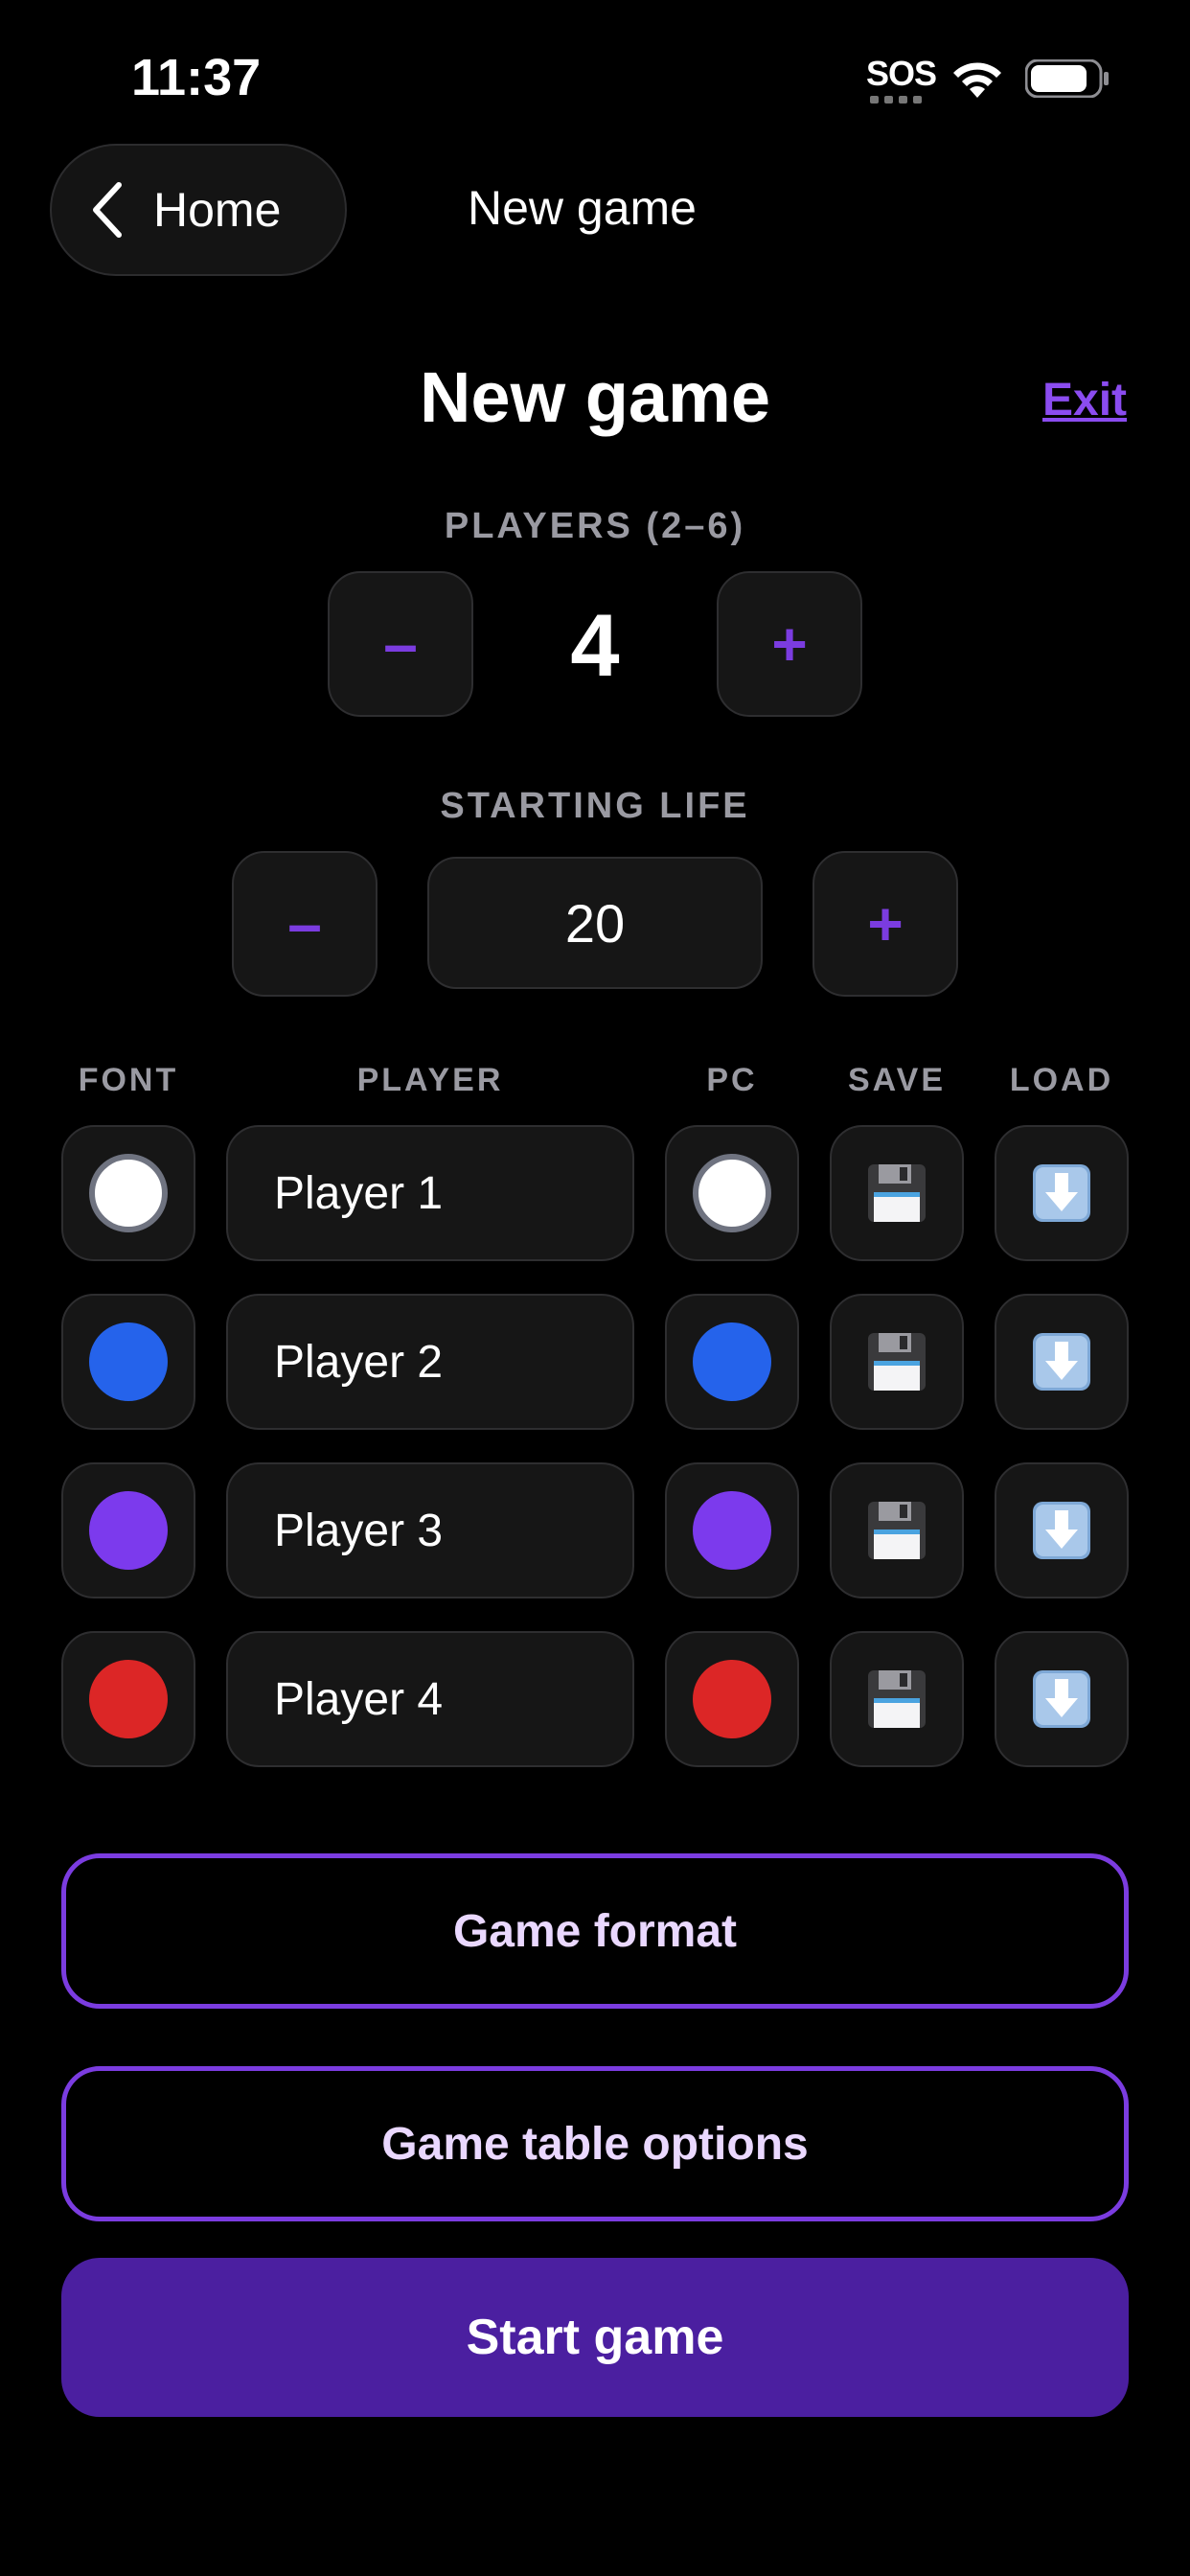  I want to click on column-player: PLAYER, so click(430, 1080).